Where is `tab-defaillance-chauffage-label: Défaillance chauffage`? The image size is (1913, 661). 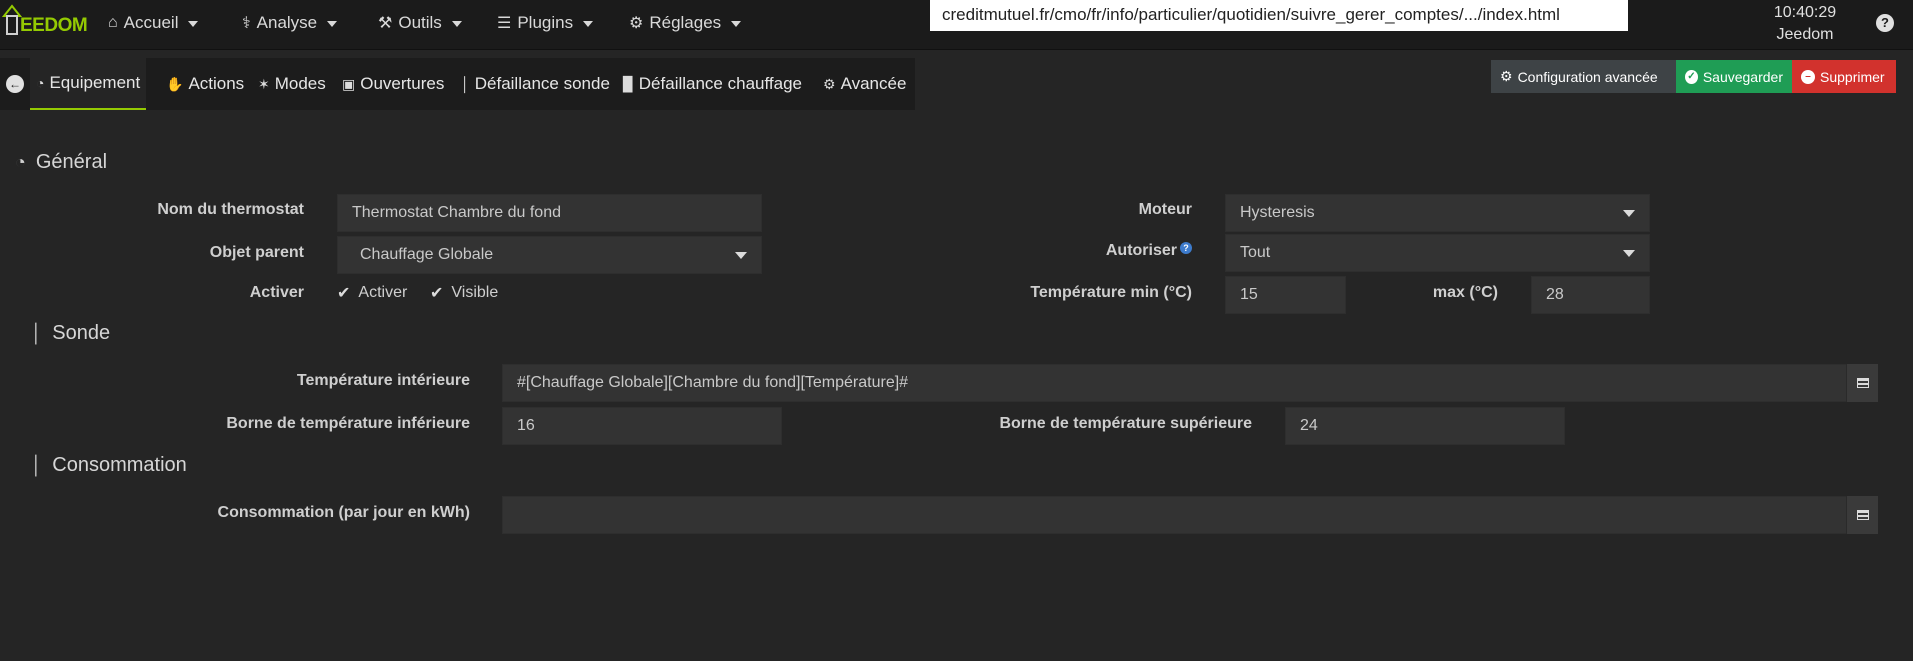 tab-defaillance-chauffage-label: Défaillance chauffage is located at coordinates (720, 83).